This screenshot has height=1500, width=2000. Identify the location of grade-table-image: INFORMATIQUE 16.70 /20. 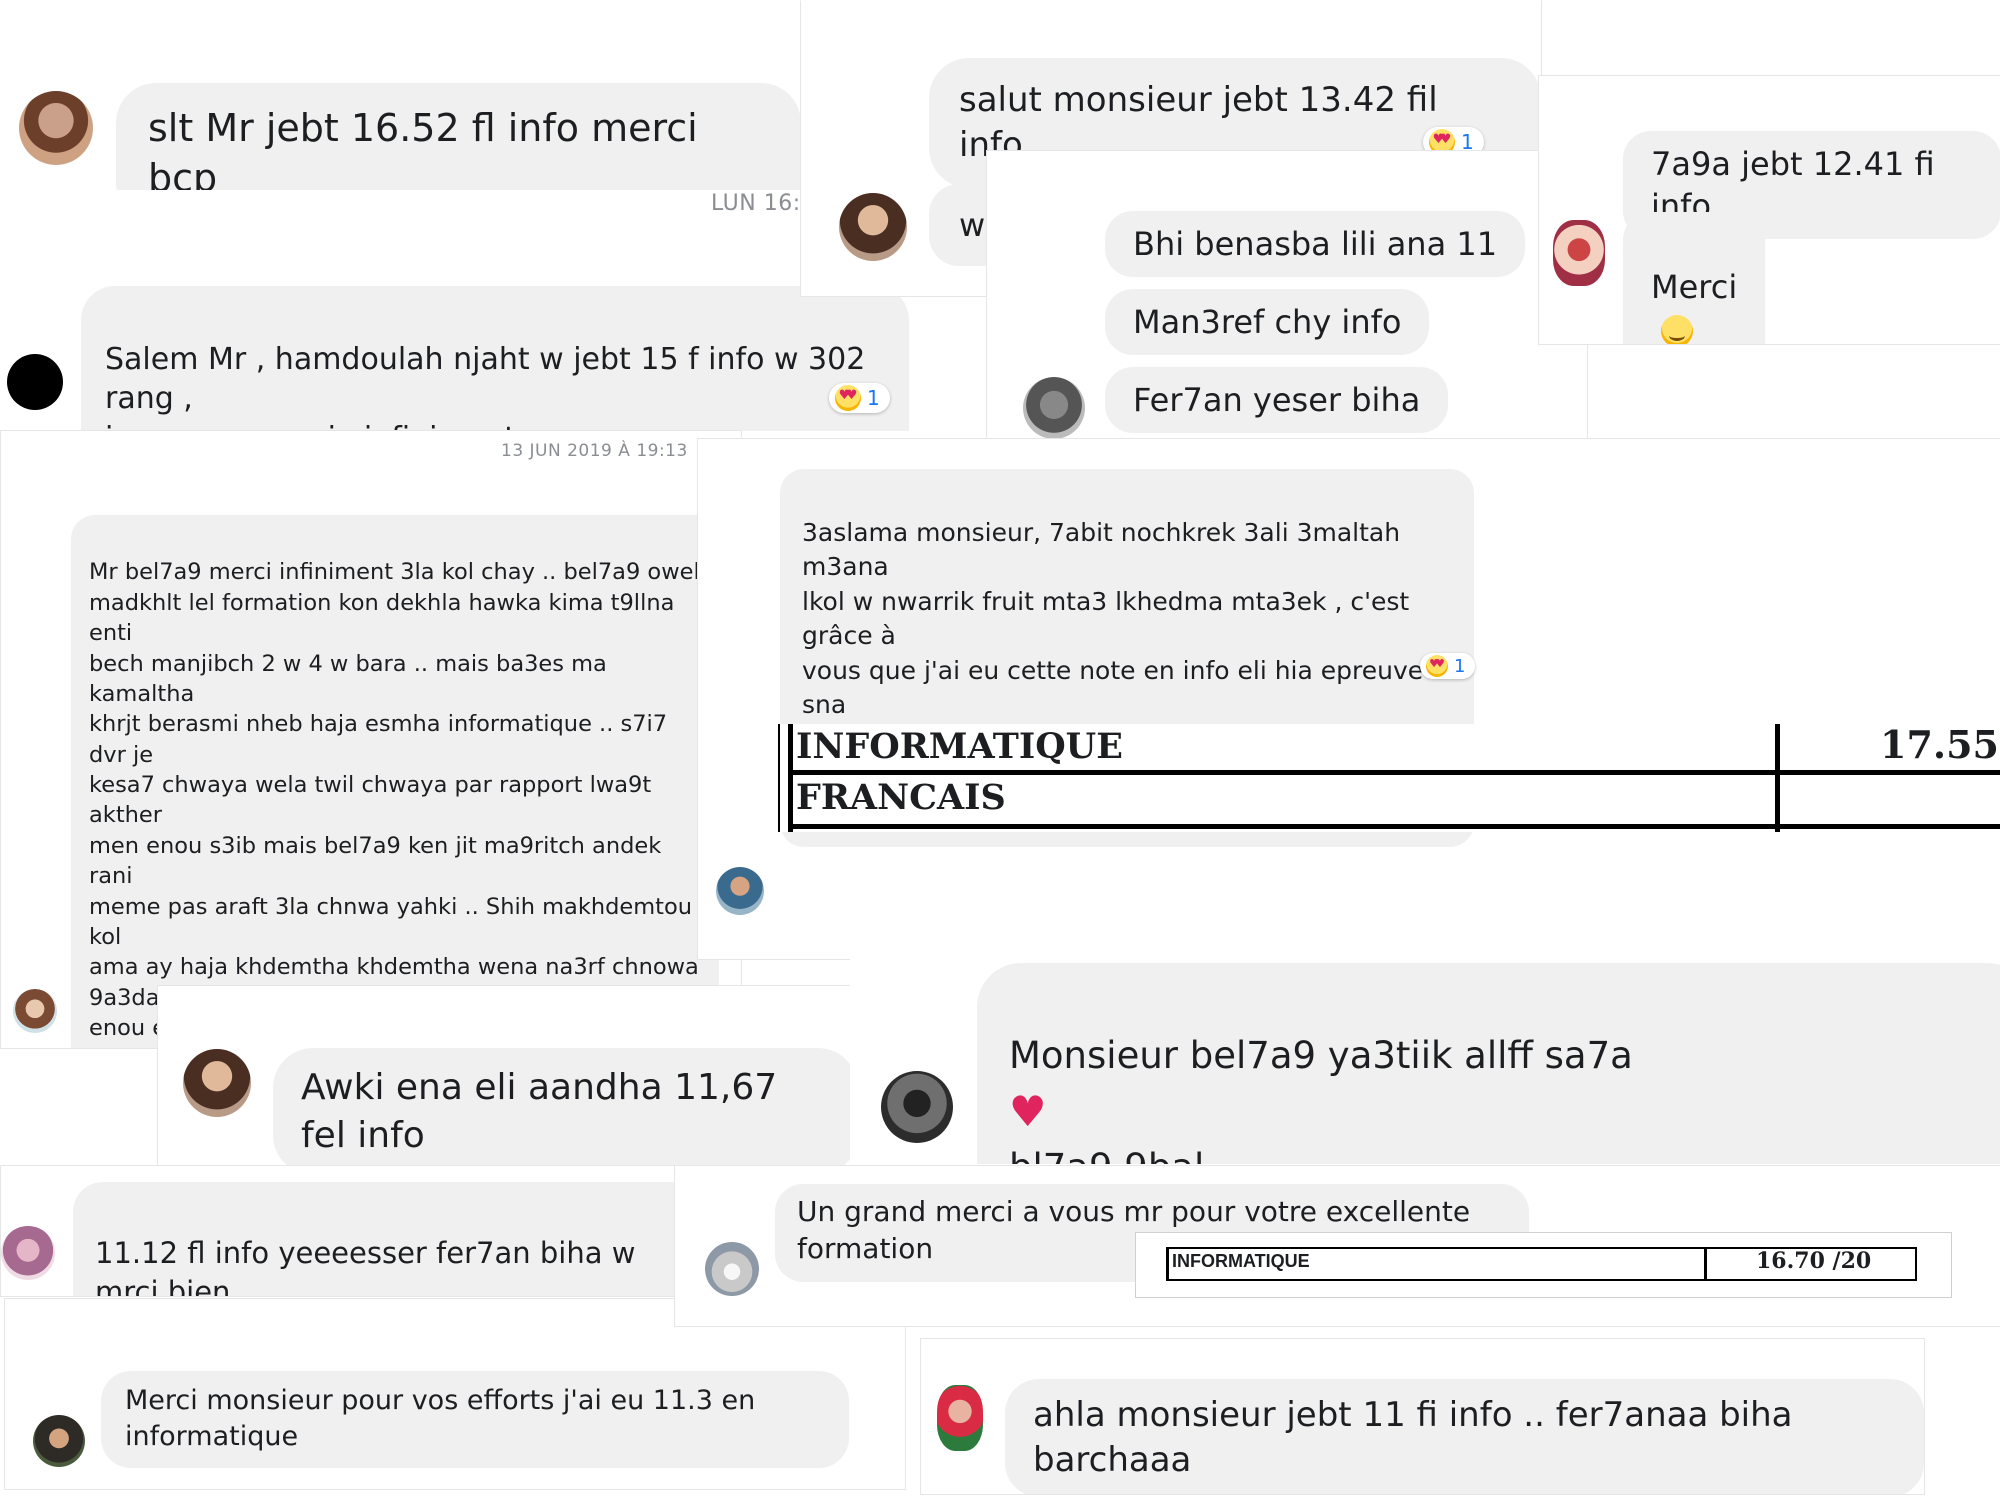
(1543, 1265).